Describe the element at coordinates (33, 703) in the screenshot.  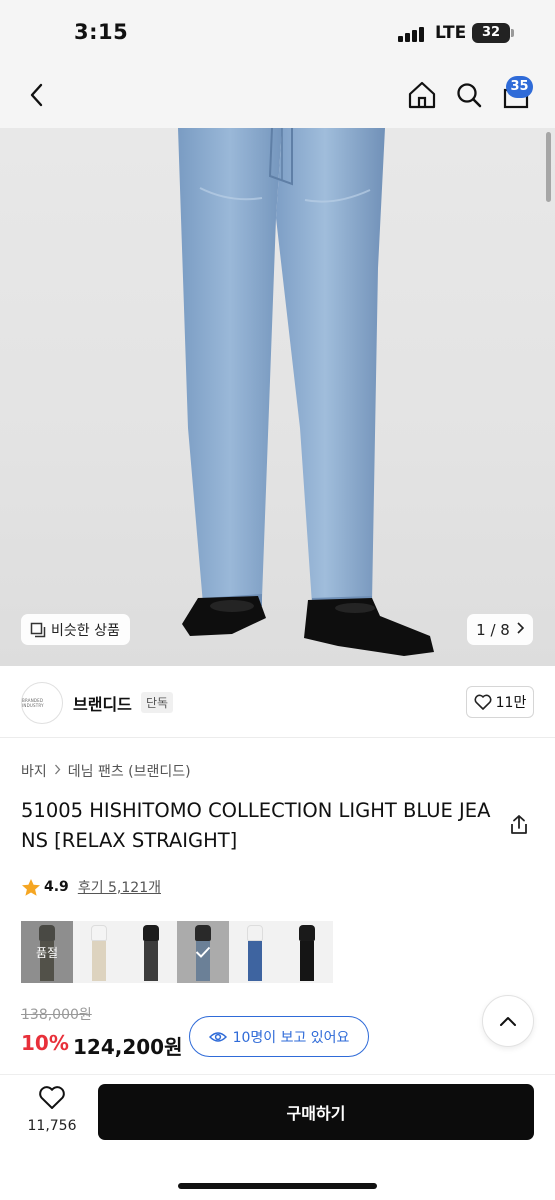
I see `brand-logo-text: BRANDED INDUSTRY` at that location.